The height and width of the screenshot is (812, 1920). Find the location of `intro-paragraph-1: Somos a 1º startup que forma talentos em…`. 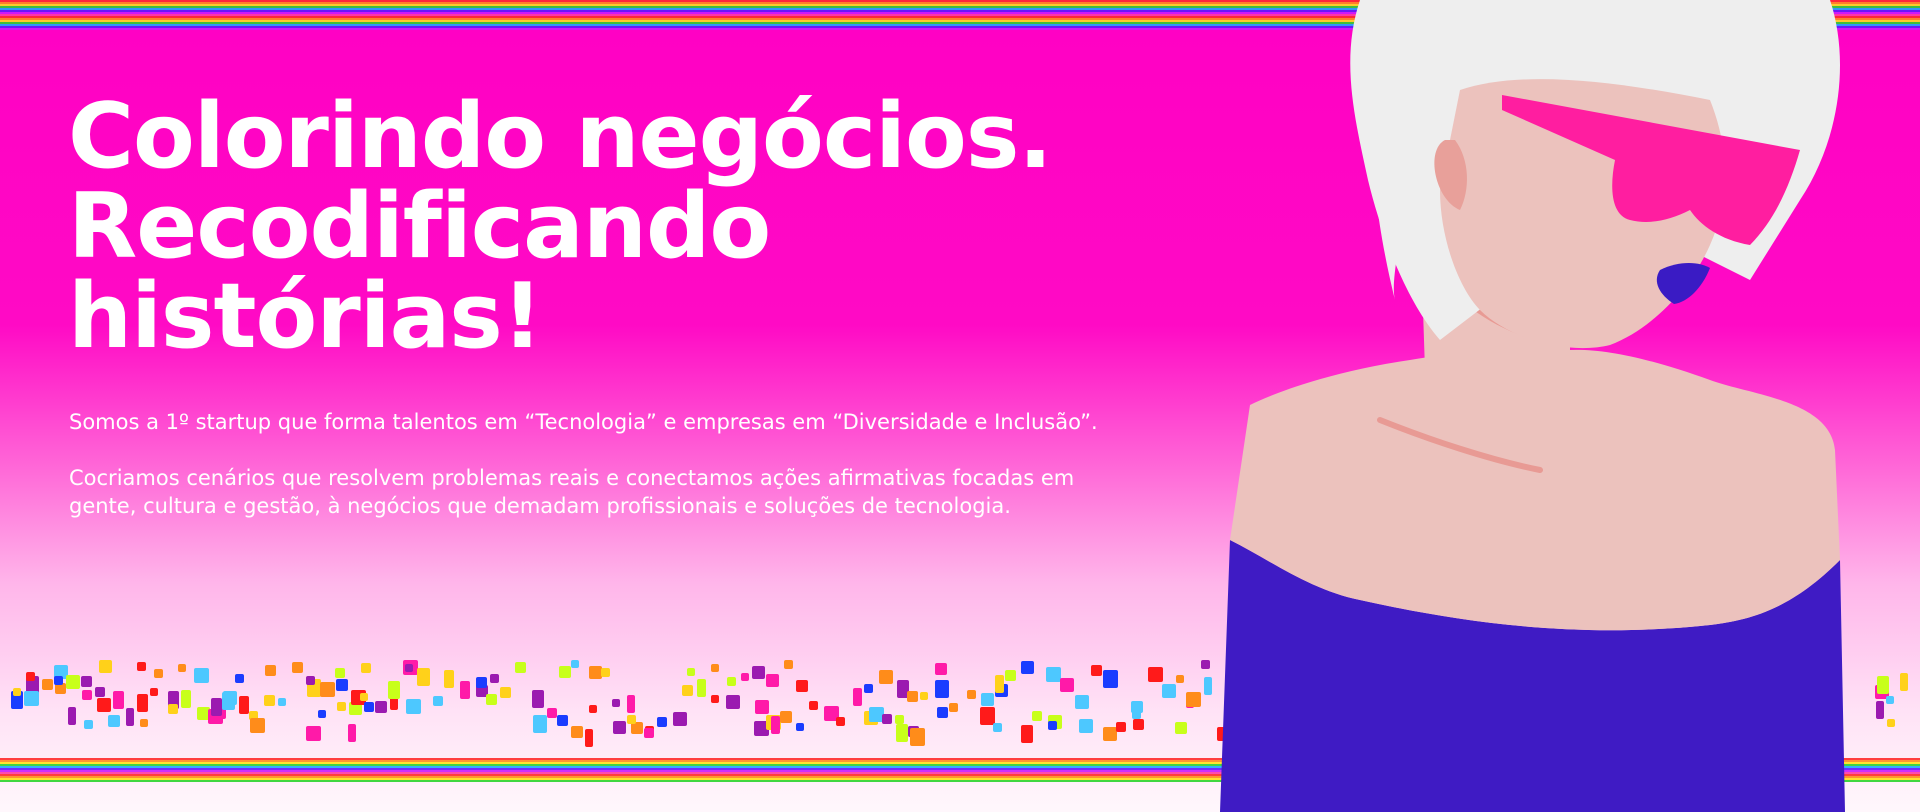

intro-paragraph-1: Somos a 1º startup que forma talentos em… is located at coordinates (583, 422).